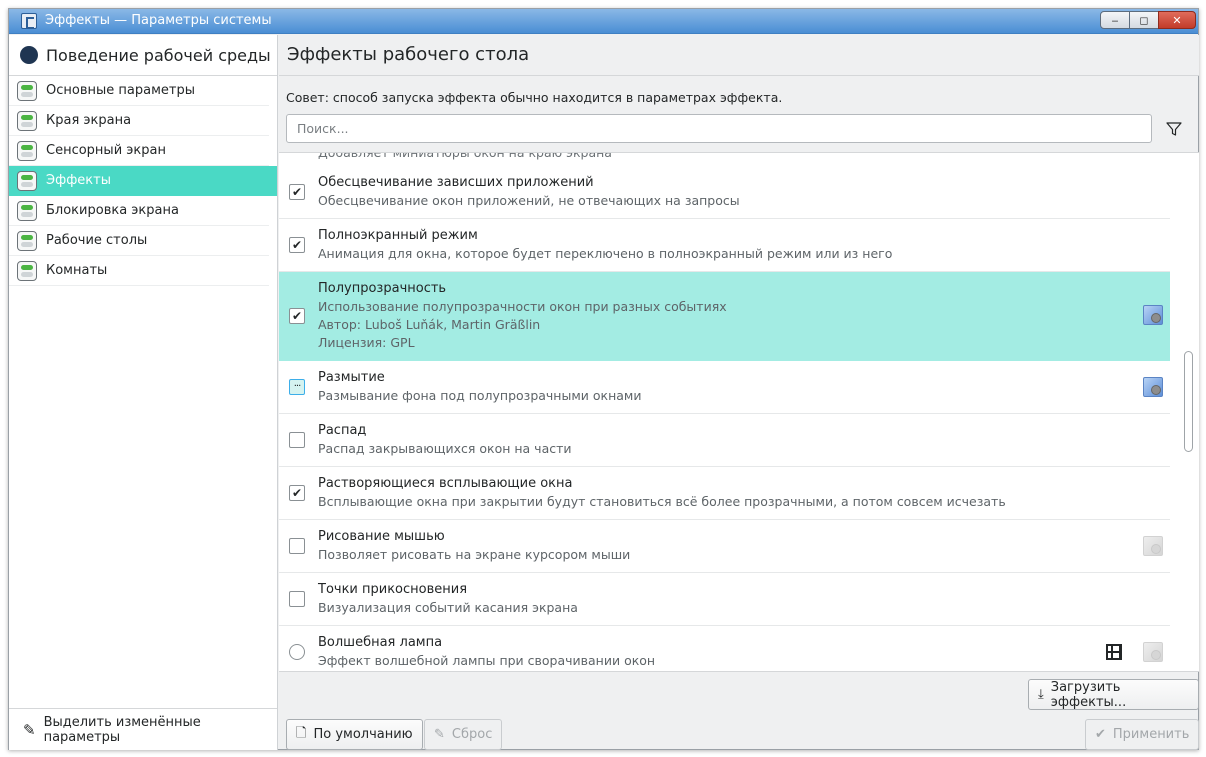  Describe the element at coordinates (456, 182) in the screenshot. I see `effect-name: Обесцвечивание зависших приложений` at that location.